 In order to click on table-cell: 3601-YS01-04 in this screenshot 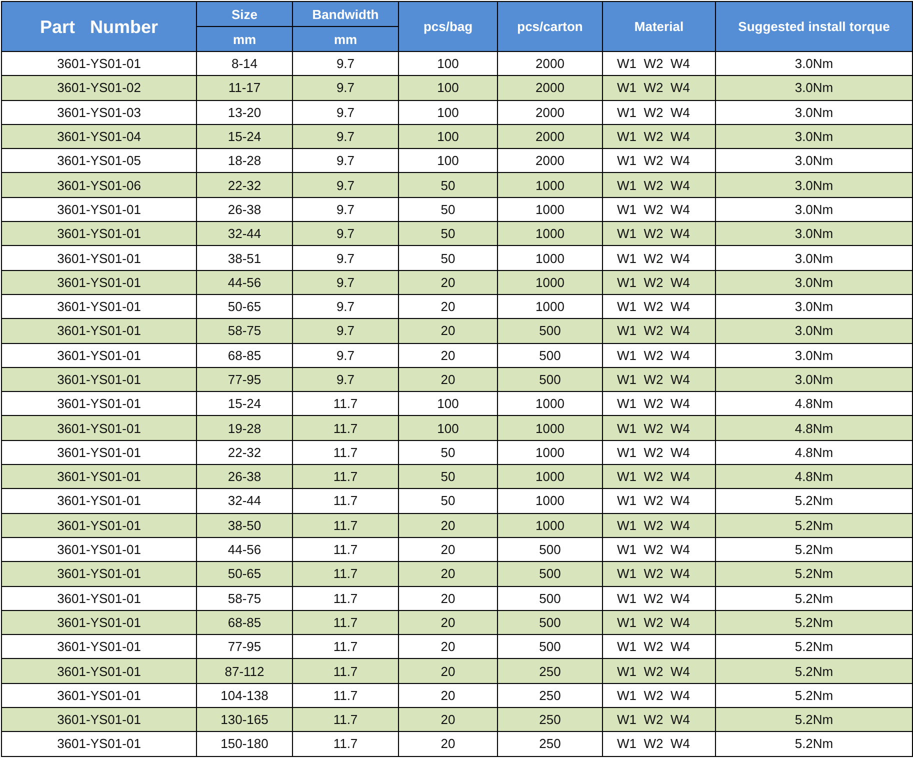, I will do `click(99, 136)`.